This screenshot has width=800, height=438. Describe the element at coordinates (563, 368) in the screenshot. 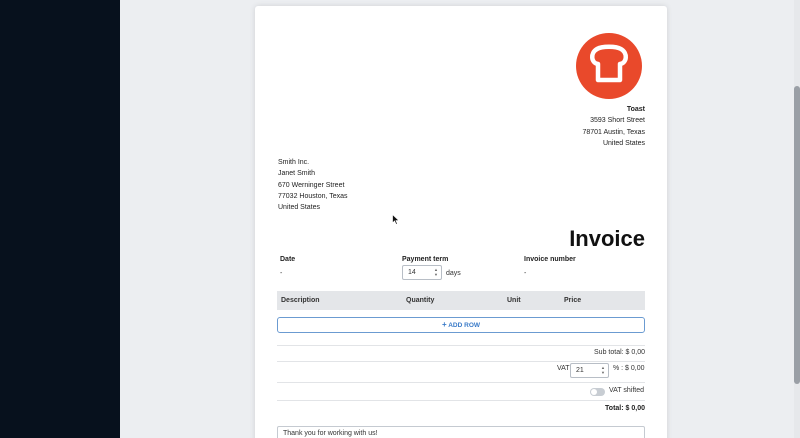

I see `vat-label: VAT` at that location.